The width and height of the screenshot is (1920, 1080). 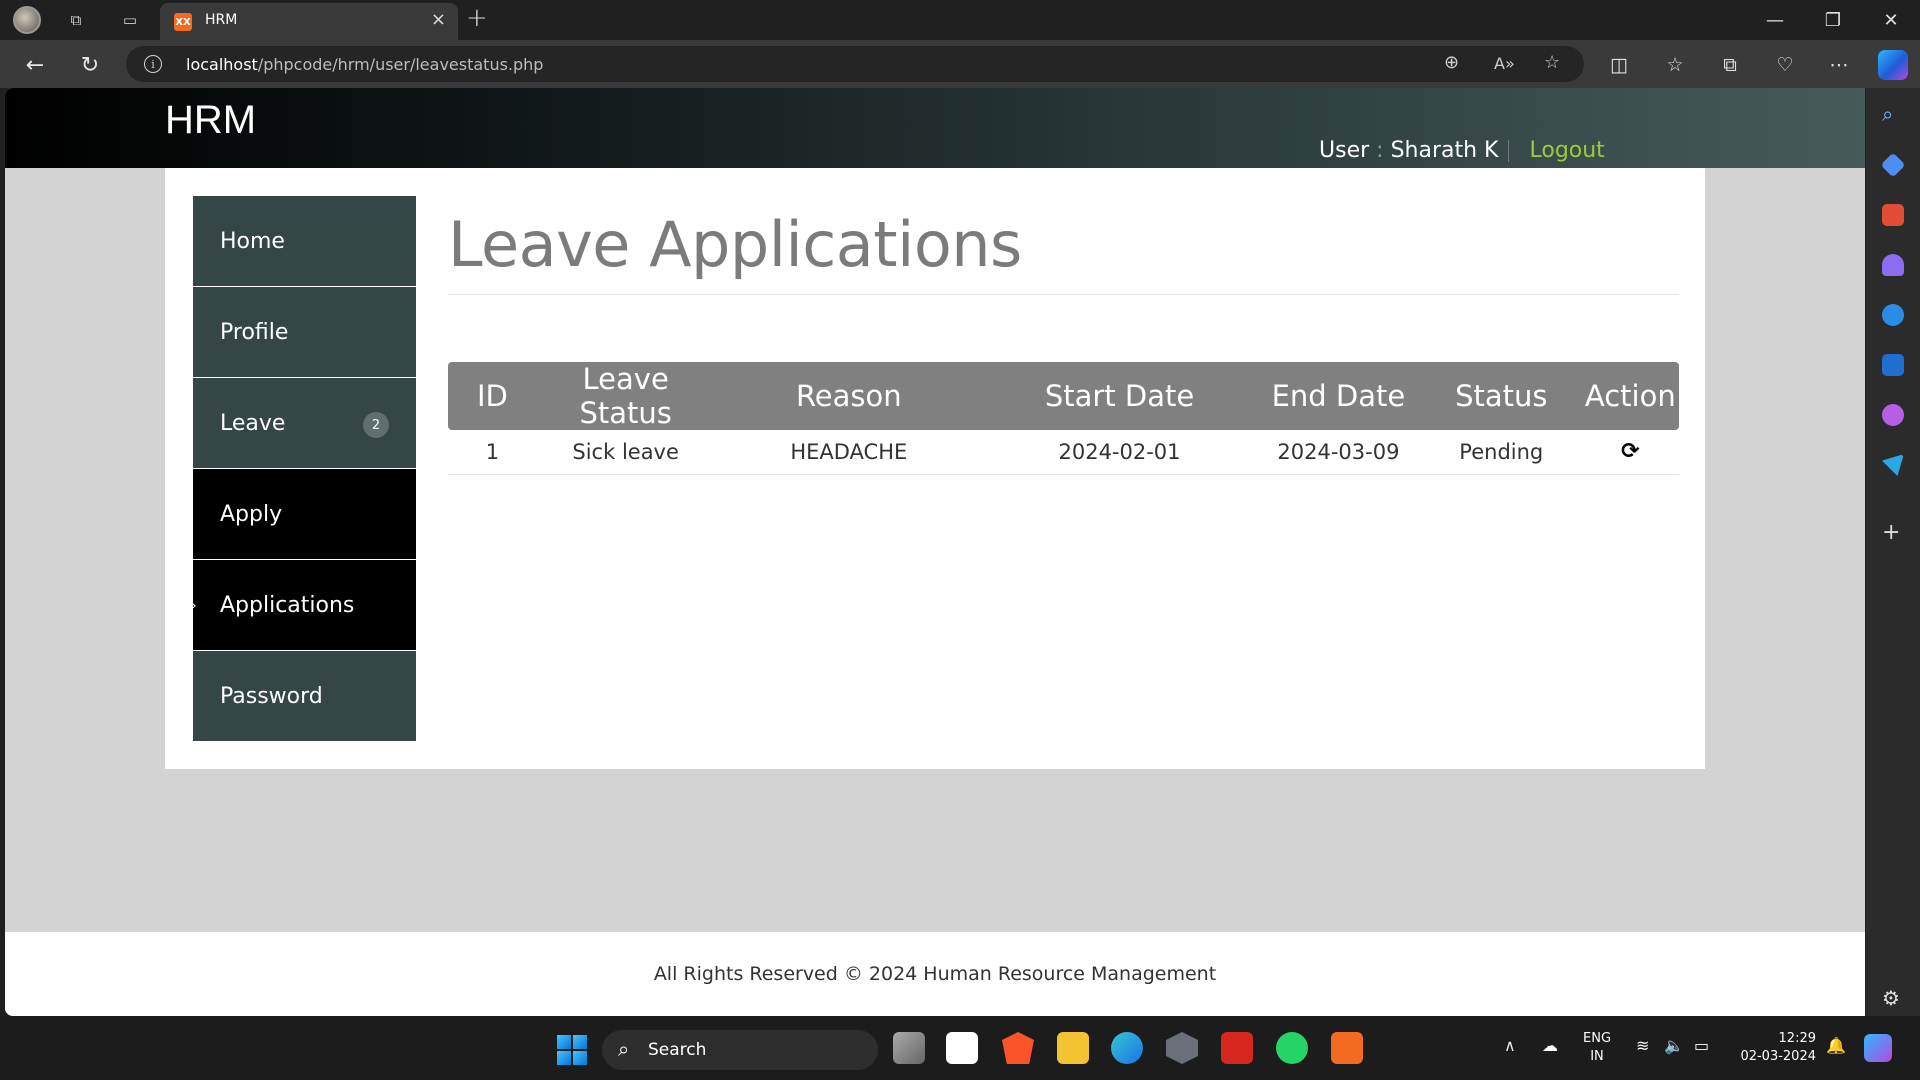 I want to click on page-title: Leave Applications, so click(x=735, y=244).